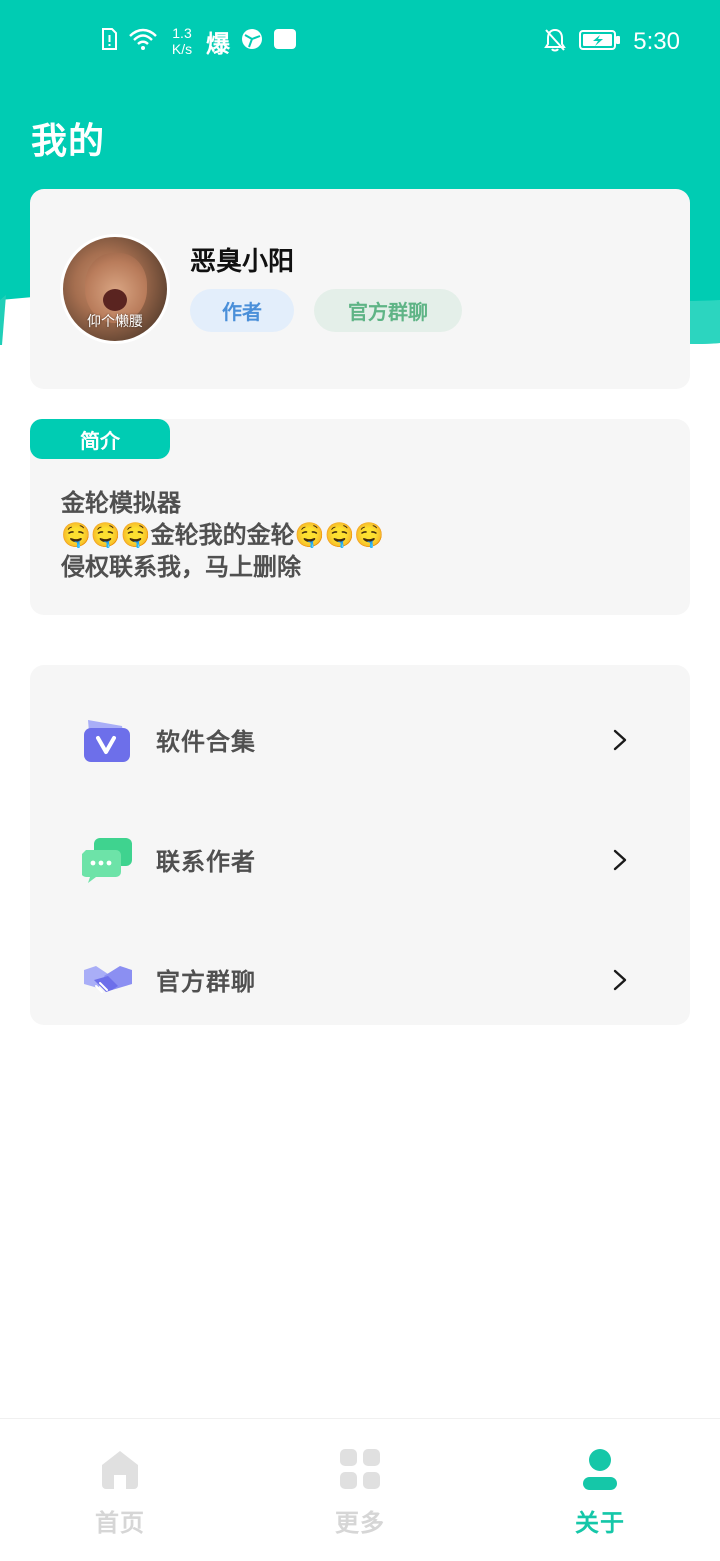 The width and height of the screenshot is (720, 1561). I want to click on intro-card: 简介 金轮模拟器 🤤🤤🤤金轮我的金轮🤤🤤🤤 侵权联系我，马上删除, so click(360, 517).